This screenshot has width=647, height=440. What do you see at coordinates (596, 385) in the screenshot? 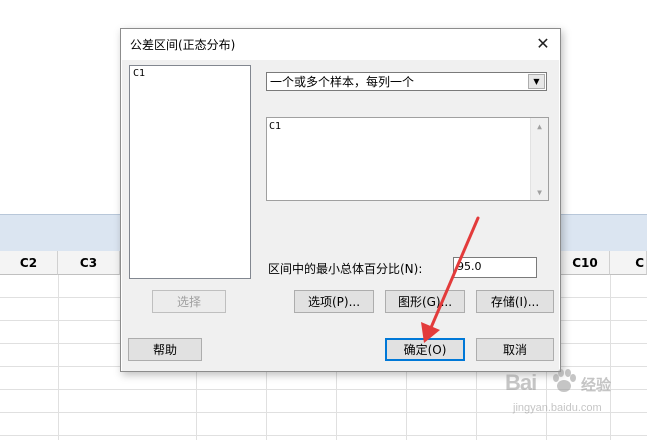
I see `watermark-text: 经验` at bounding box center [596, 385].